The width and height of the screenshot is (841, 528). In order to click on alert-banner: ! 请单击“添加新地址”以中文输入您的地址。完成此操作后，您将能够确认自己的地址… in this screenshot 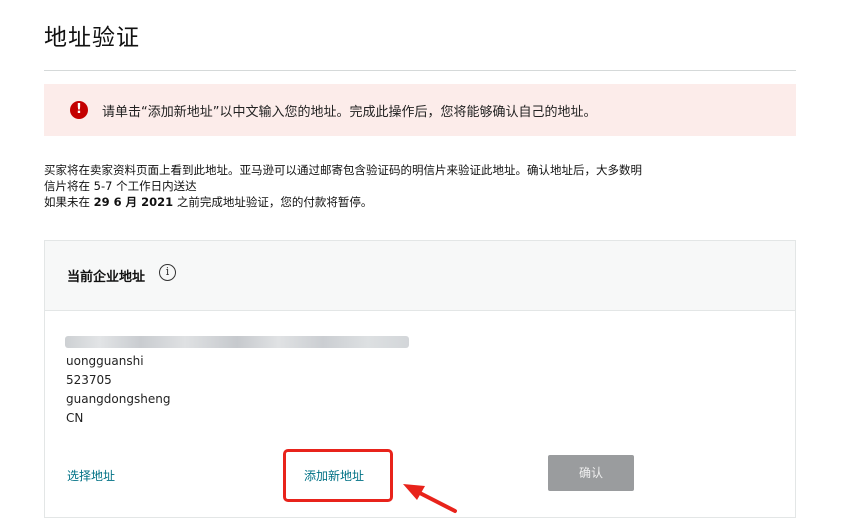, I will do `click(420, 110)`.